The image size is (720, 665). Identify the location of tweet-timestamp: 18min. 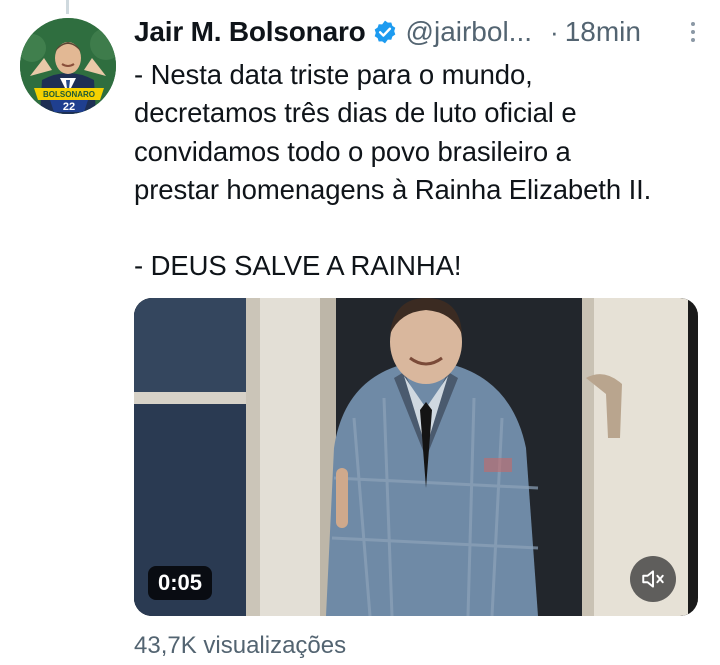
(603, 32).